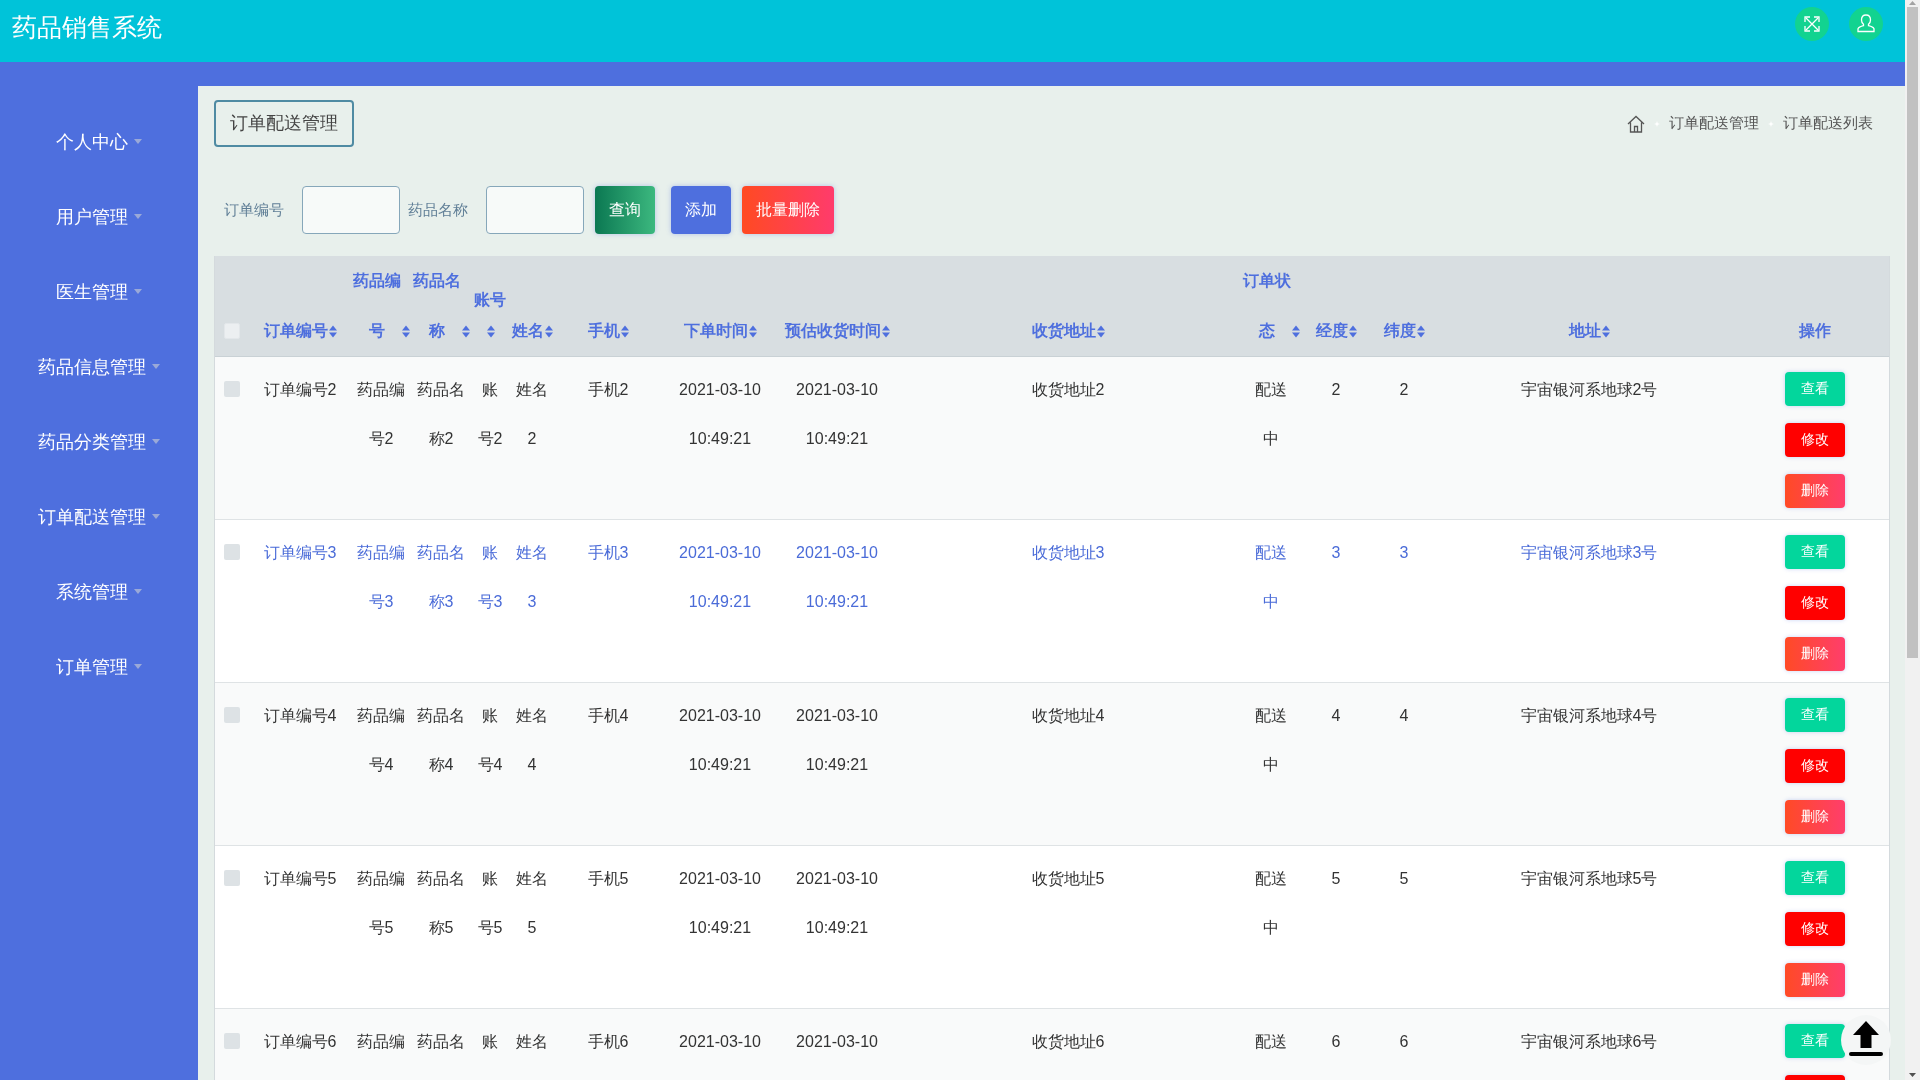 The width and height of the screenshot is (1920, 1080). Describe the element at coordinates (490, 903) in the screenshot. I see `table-cell-text: 账号5` at that location.